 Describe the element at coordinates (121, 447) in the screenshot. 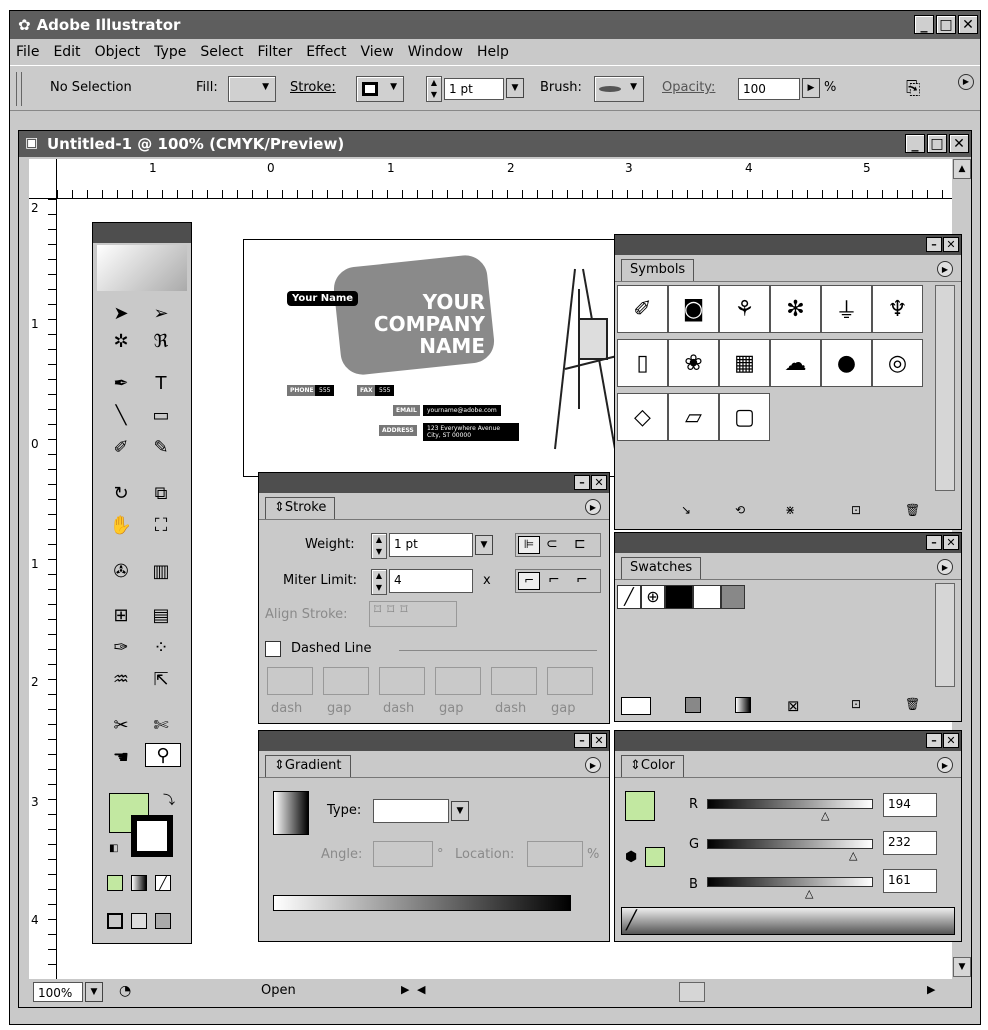

I see `paintbrush-tool-icon: ✐` at that location.